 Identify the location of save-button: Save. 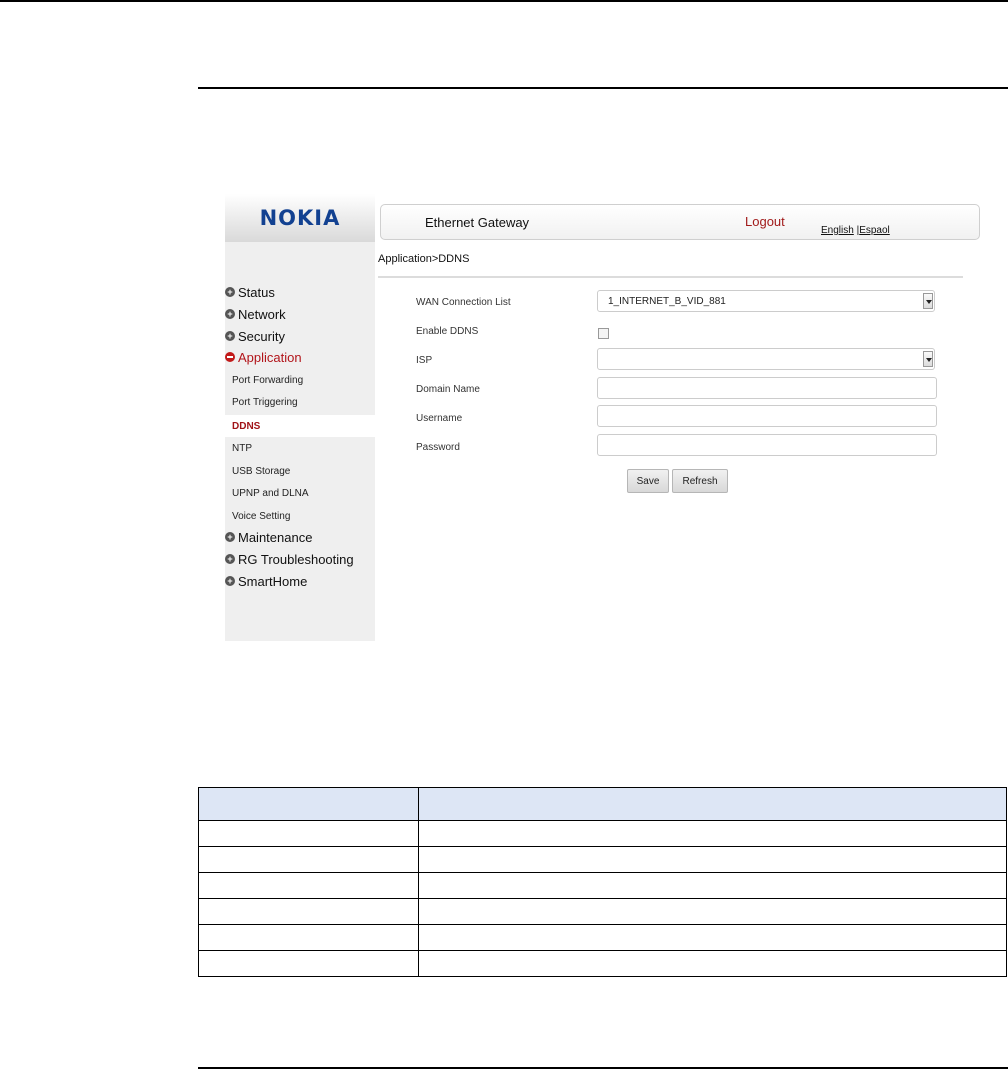
(648, 481).